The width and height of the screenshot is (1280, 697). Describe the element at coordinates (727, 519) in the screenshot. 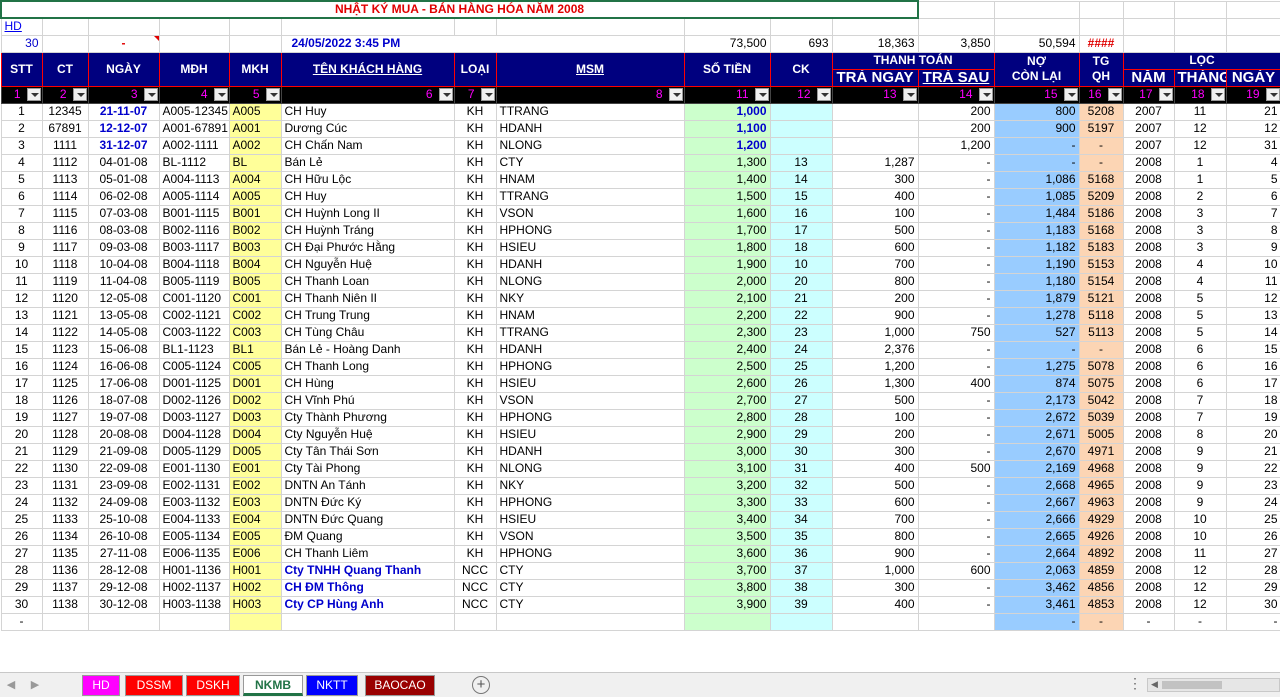

I see `table-cell: 3,400` at that location.